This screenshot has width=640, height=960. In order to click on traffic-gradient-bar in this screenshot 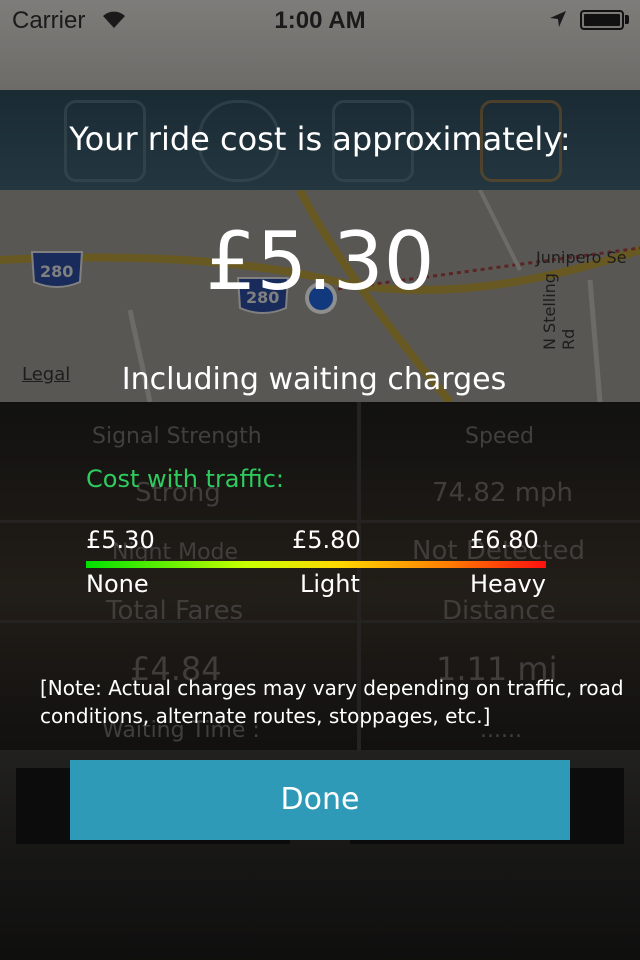, I will do `click(316, 564)`.